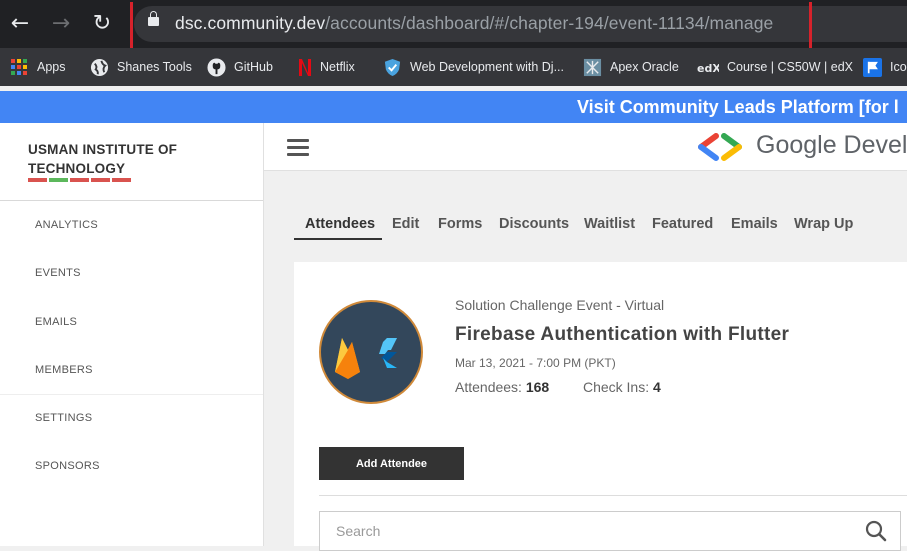 The width and height of the screenshot is (907, 551). Describe the element at coordinates (64, 370) in the screenshot. I see `sidebar-item-members: MEMBERS` at that location.